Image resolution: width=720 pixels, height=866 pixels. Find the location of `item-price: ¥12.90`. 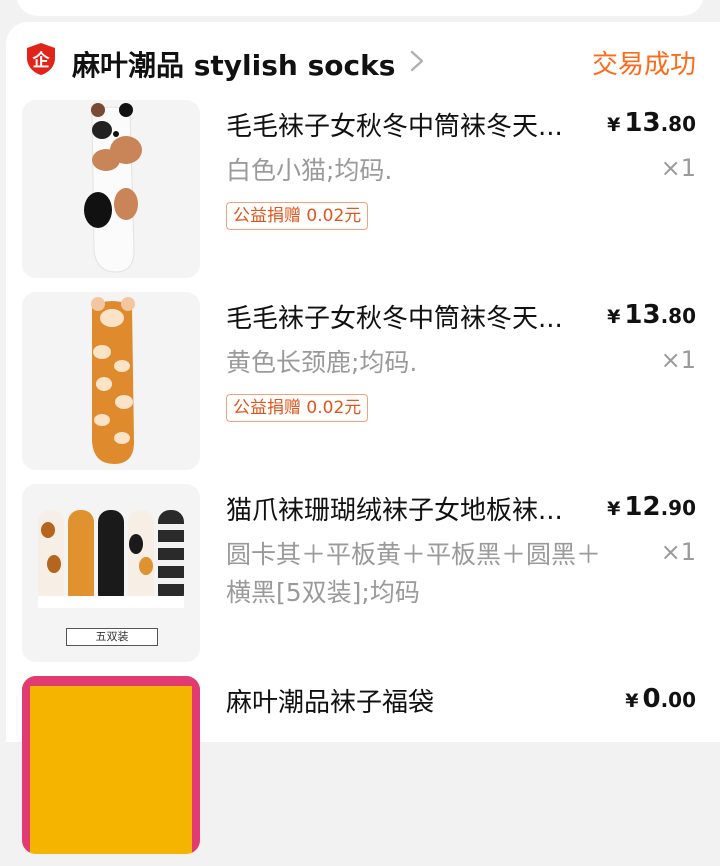

item-price: ¥12.90 is located at coordinates (651, 507).